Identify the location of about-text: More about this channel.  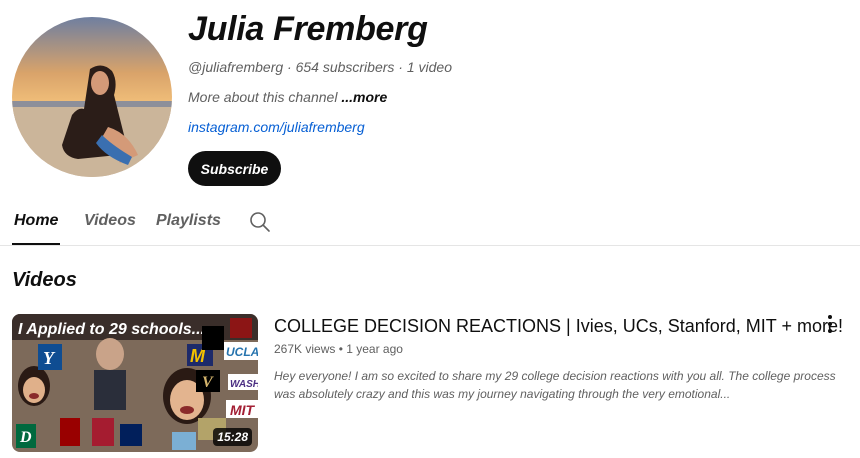
(265, 97).